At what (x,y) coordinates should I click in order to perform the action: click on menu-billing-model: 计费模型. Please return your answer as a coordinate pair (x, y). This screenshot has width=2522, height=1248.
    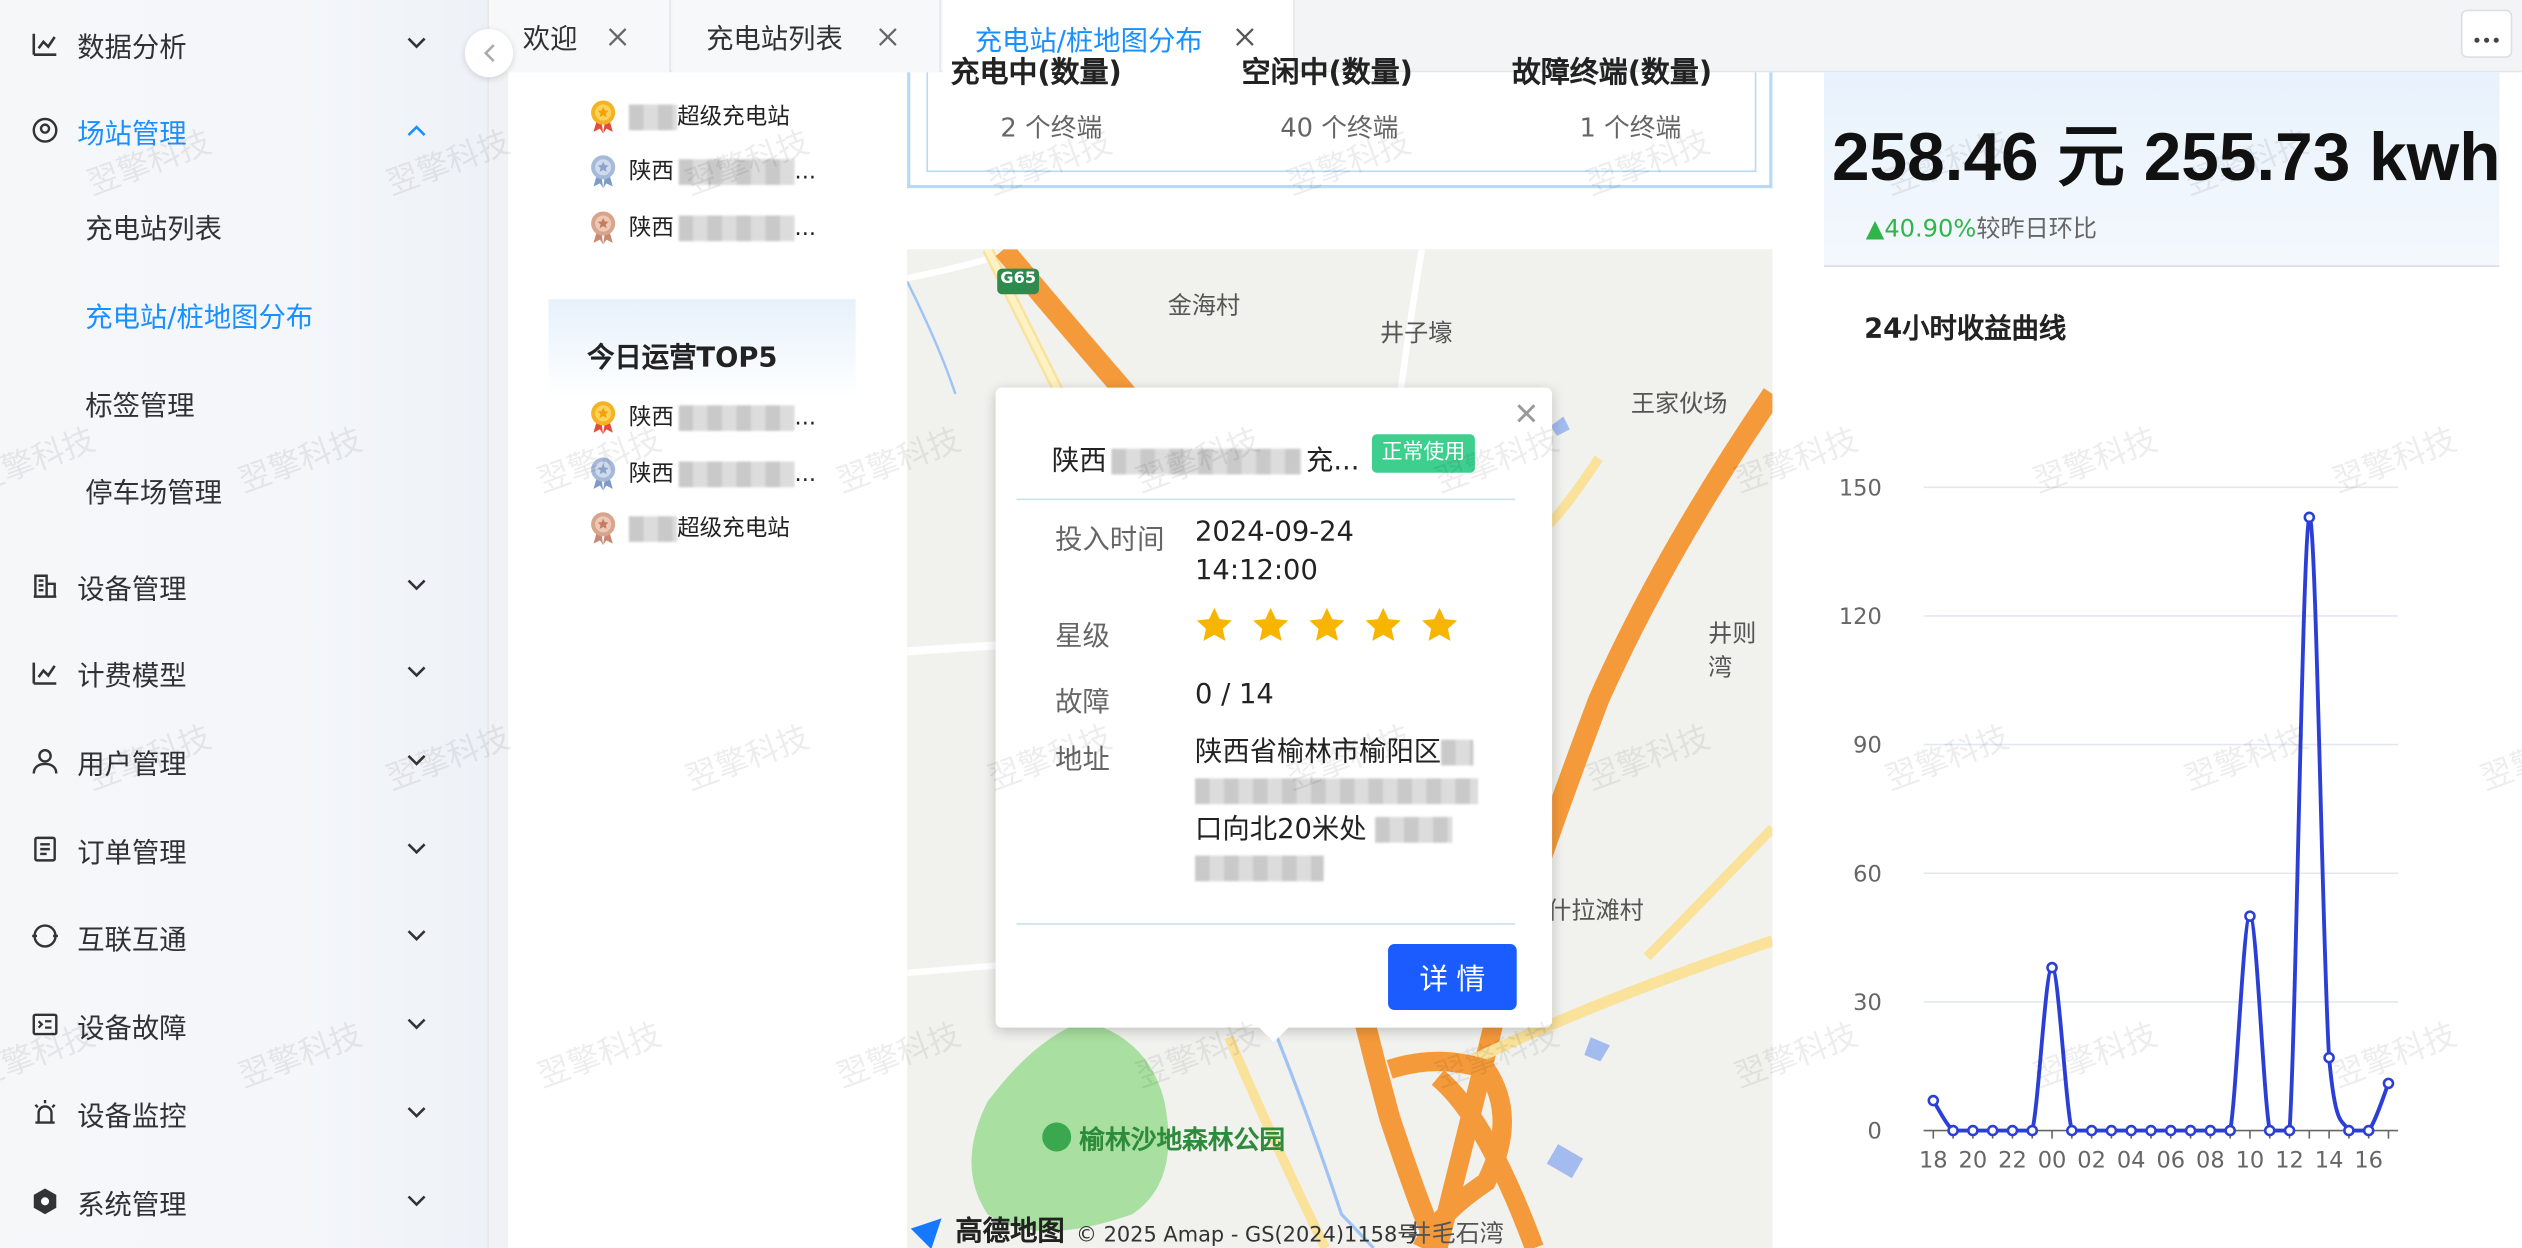
    Looking at the image, I should click on (243, 672).